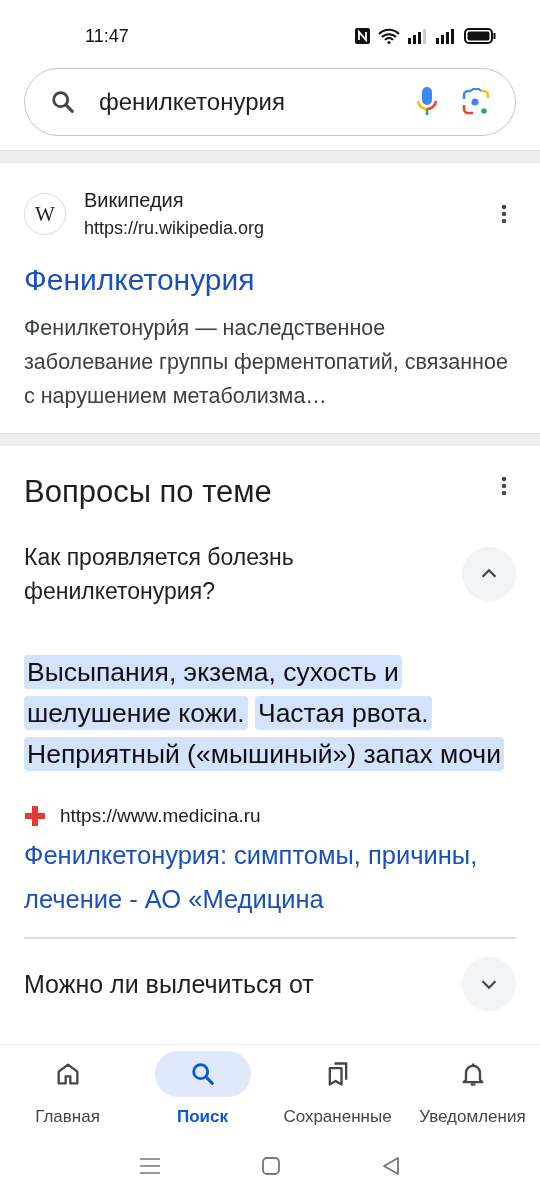 This screenshot has width=540, height=1200. I want to click on cross-icon, so click(35, 816).